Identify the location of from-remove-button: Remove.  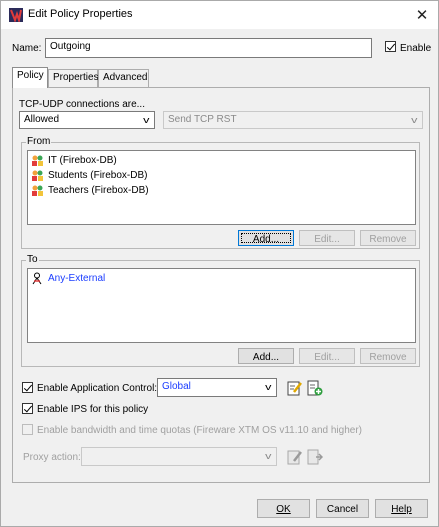
(388, 238).